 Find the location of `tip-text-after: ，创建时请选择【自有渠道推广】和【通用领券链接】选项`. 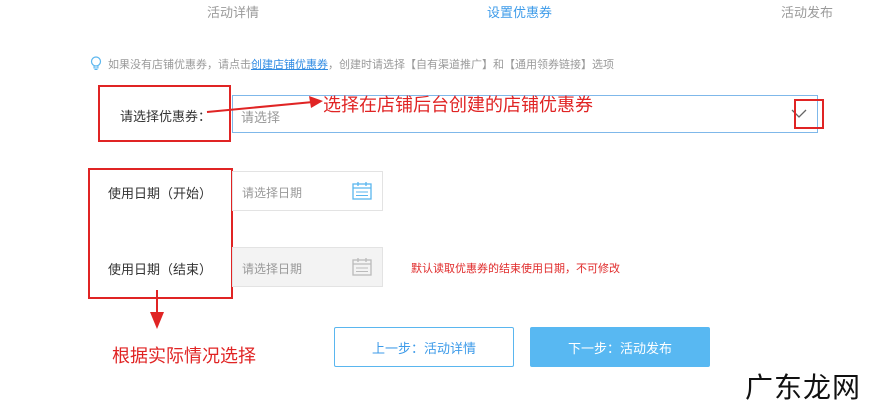

tip-text-after: ，创建时请选择【自有渠道推广】和【通用领券链接】选项 is located at coordinates (471, 64).